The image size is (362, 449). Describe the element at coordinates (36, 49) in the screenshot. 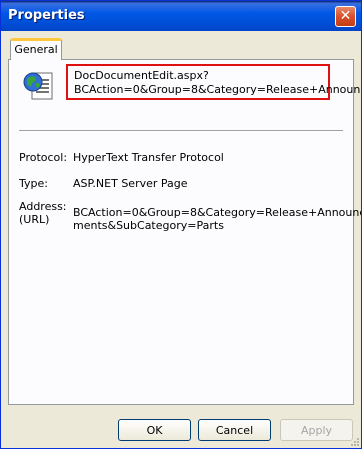

I see `tab-general: General` at that location.